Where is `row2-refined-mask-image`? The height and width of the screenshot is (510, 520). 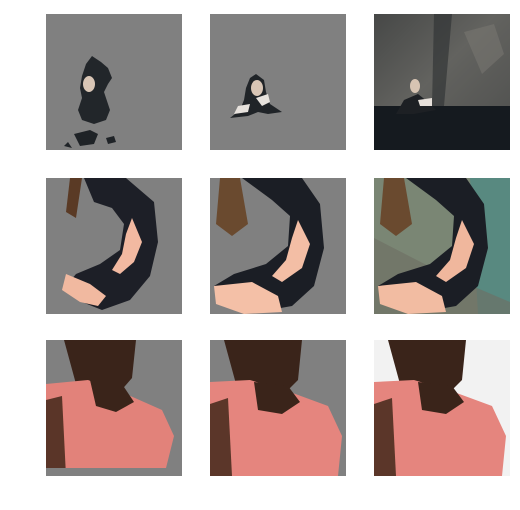
row2-refined-mask-image is located at coordinates (278, 246).